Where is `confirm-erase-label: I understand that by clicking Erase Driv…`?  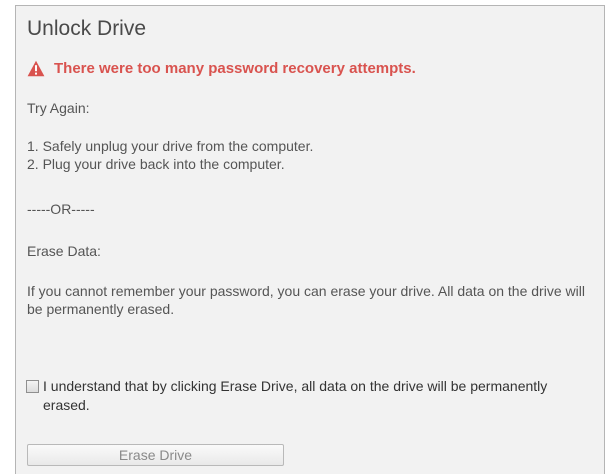
confirm-erase-label: I understand that by clicking Erase Driv… is located at coordinates (314, 396).